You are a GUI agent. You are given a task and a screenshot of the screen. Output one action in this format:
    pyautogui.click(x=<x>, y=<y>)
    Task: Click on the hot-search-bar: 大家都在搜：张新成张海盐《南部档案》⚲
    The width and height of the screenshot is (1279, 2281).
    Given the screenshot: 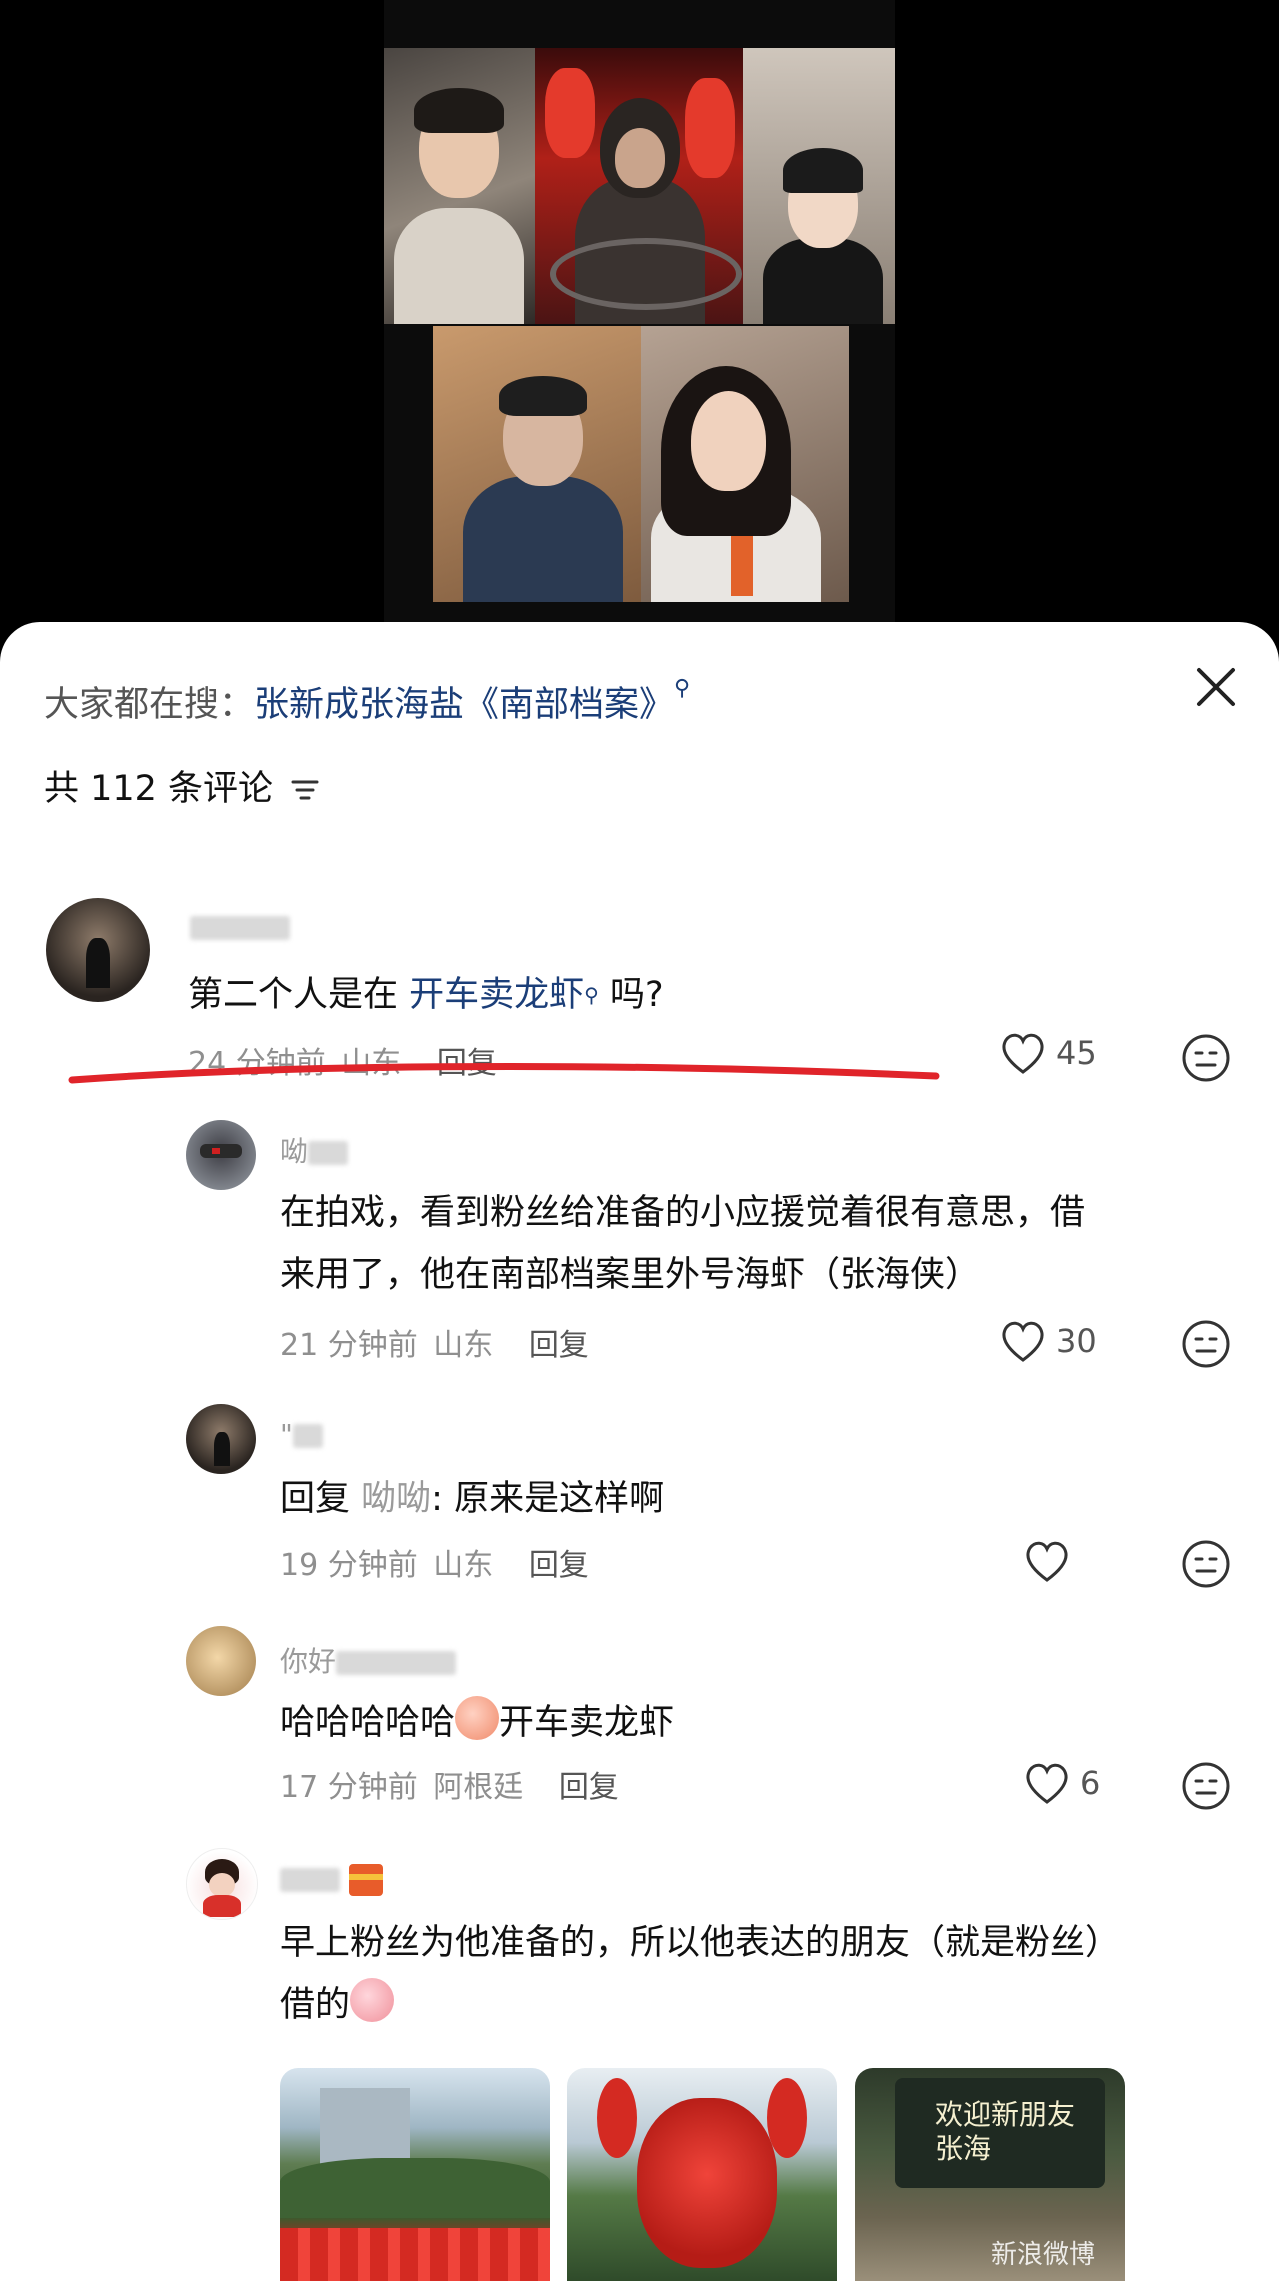 What is the action you would take?
    pyautogui.click(x=367, y=701)
    